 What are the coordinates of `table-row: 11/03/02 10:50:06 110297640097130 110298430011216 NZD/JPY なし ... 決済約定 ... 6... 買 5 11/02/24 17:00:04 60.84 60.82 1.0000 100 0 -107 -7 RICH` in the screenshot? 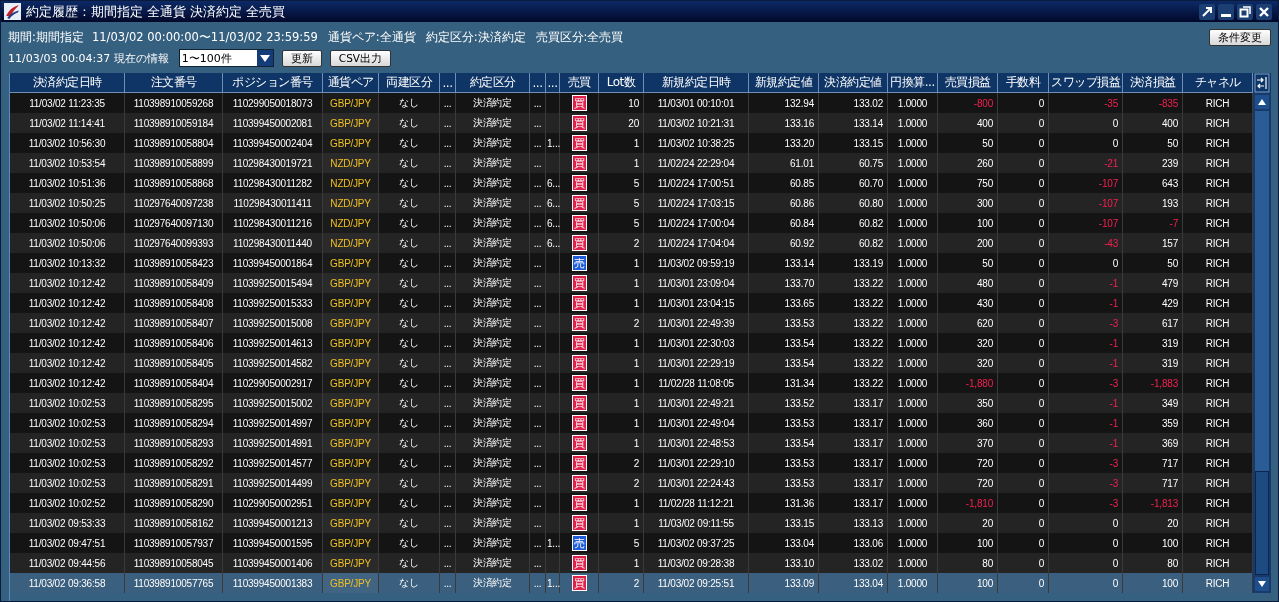 It's located at (631, 223).